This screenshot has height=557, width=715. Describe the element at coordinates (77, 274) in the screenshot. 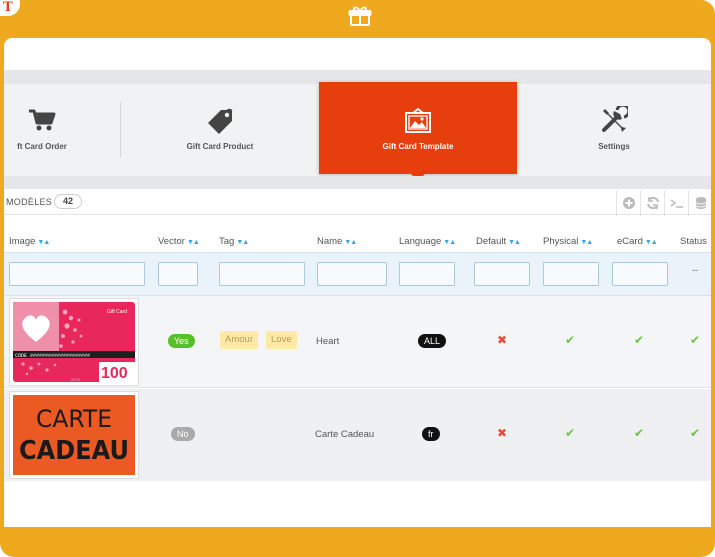

I see `filter-image-input` at that location.